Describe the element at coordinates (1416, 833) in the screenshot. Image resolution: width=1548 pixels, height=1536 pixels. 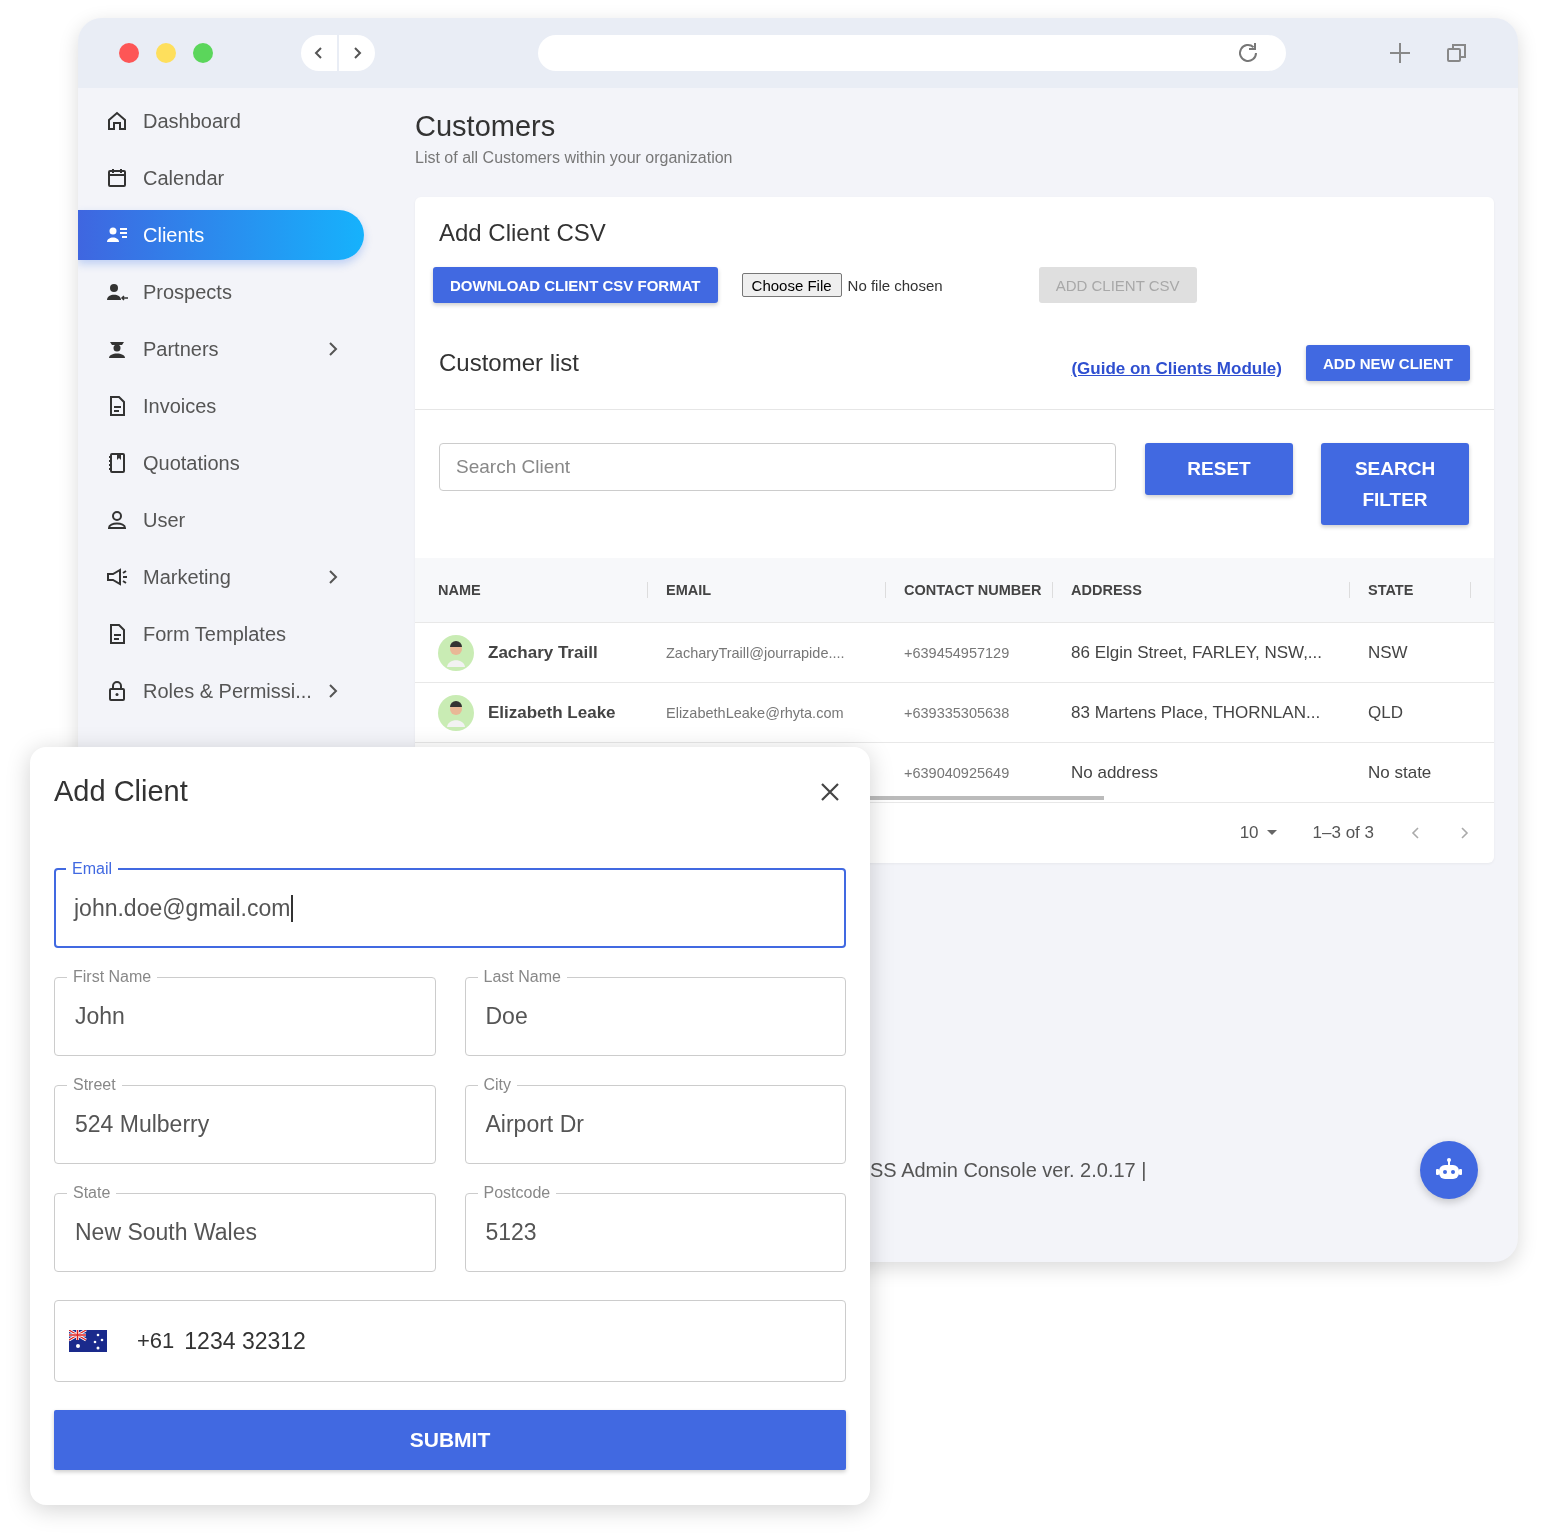
I see `previous-page-icon` at that location.